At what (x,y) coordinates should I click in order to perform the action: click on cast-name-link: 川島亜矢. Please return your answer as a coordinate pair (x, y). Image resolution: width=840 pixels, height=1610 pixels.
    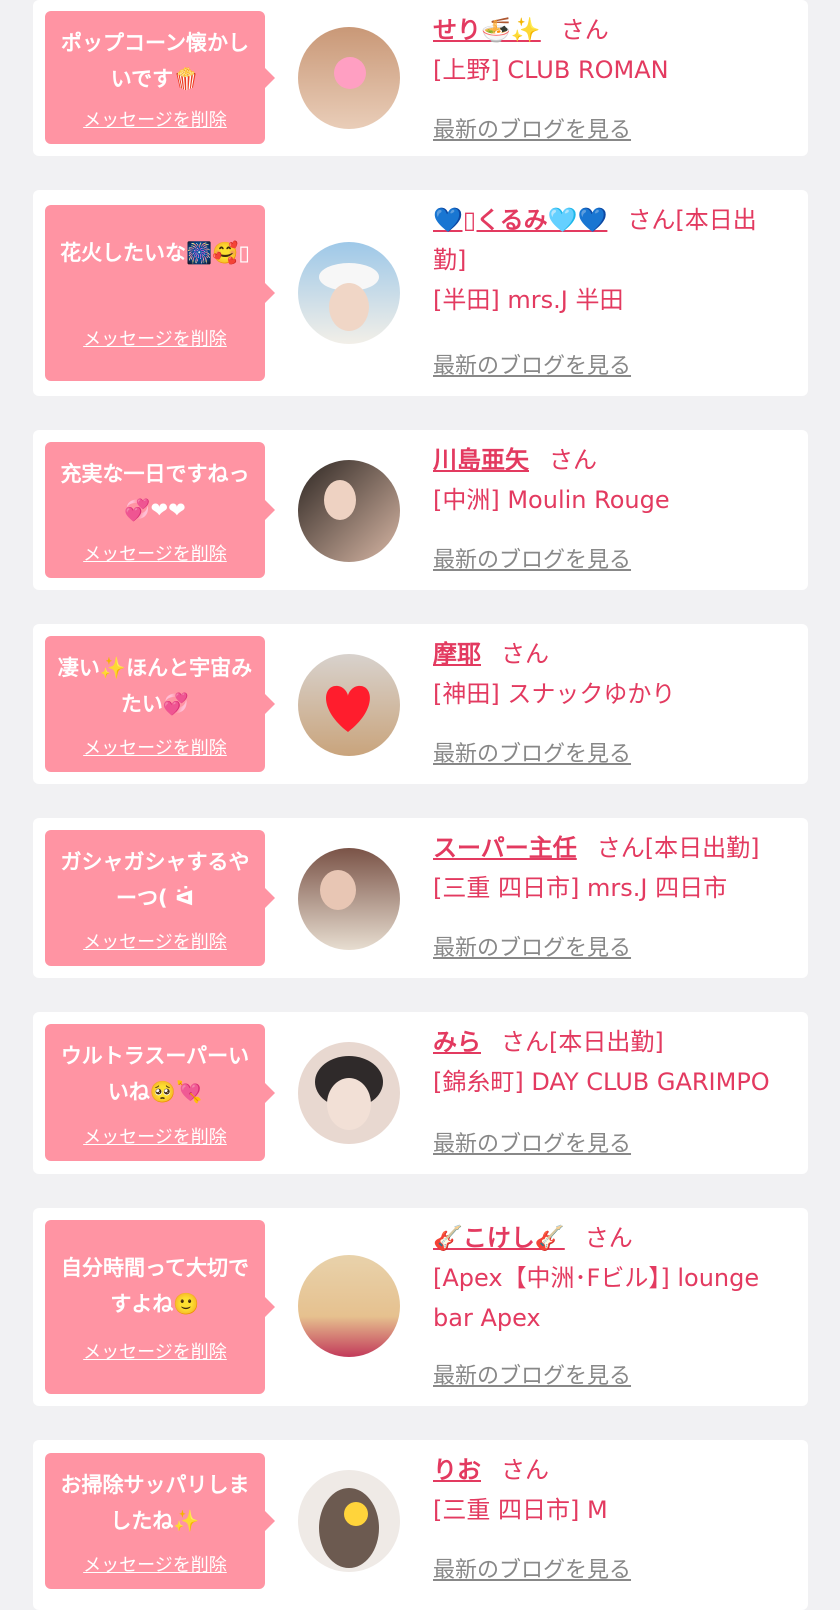
    Looking at the image, I should click on (481, 460).